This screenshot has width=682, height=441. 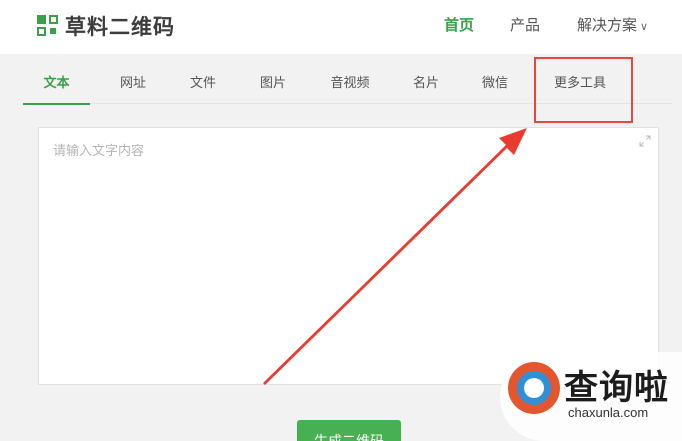 I want to click on generate-qr-button: 生成二维码, so click(x=349, y=430).